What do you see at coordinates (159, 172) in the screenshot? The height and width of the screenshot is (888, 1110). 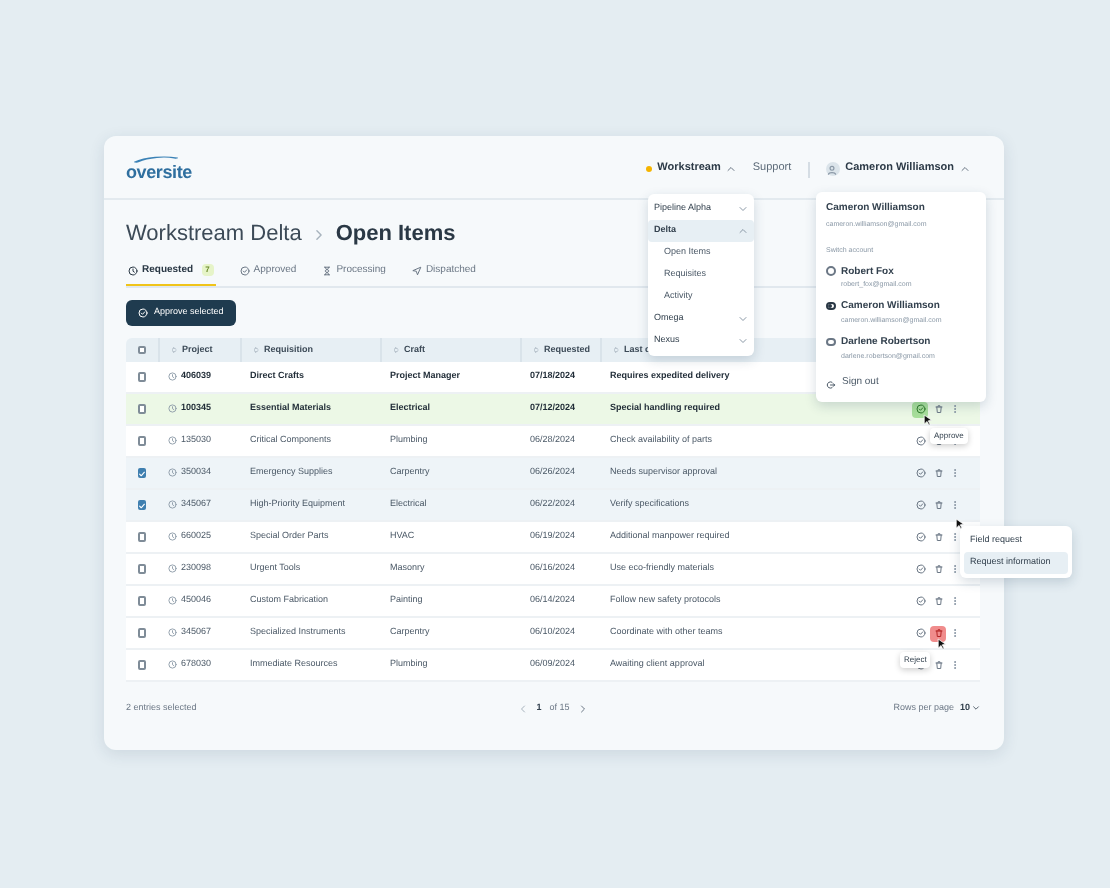 I see `logo-text: oversite` at bounding box center [159, 172].